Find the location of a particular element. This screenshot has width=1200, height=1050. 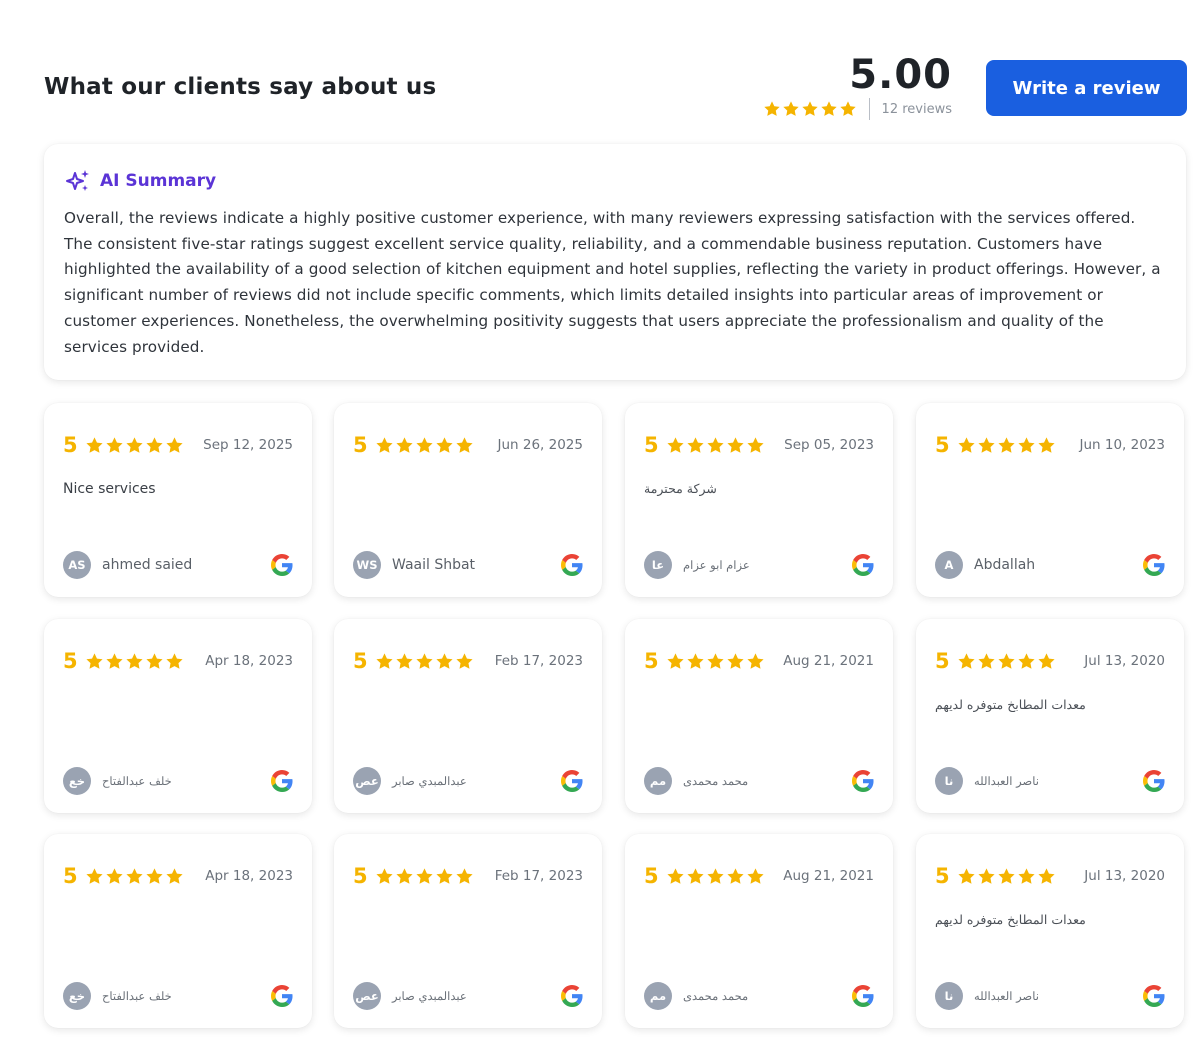

review-date: Jun 26, 2025 is located at coordinates (540, 445).